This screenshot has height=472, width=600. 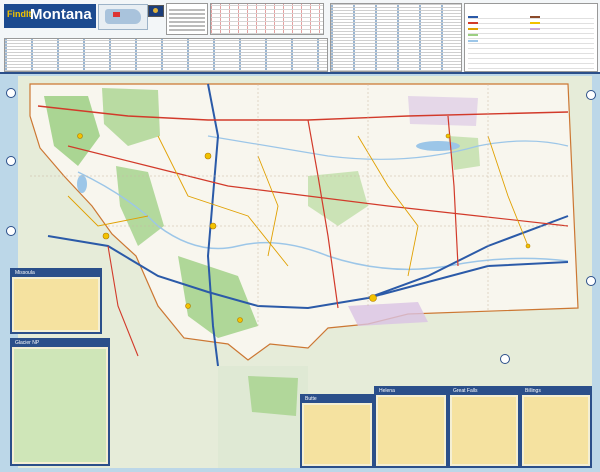 What do you see at coordinates (396, 37) in the screenshot?
I see `city-index-table-continued` at bounding box center [396, 37].